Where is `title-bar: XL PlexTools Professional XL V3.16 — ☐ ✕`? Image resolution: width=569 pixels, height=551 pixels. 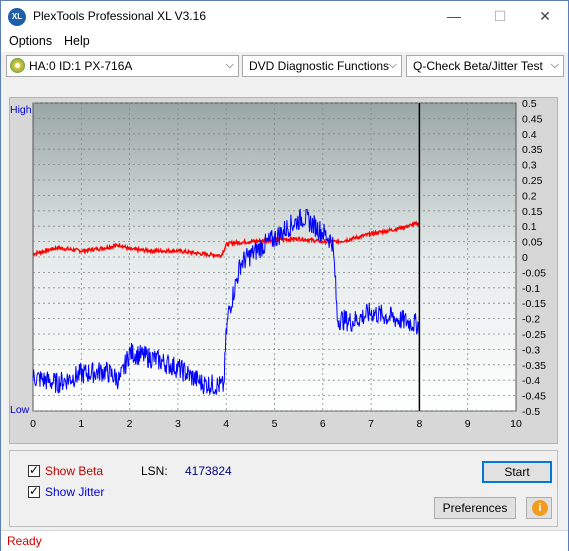 title-bar: XL PlexTools Professional XL V3.16 — ☐ ✕ is located at coordinates (284, 16).